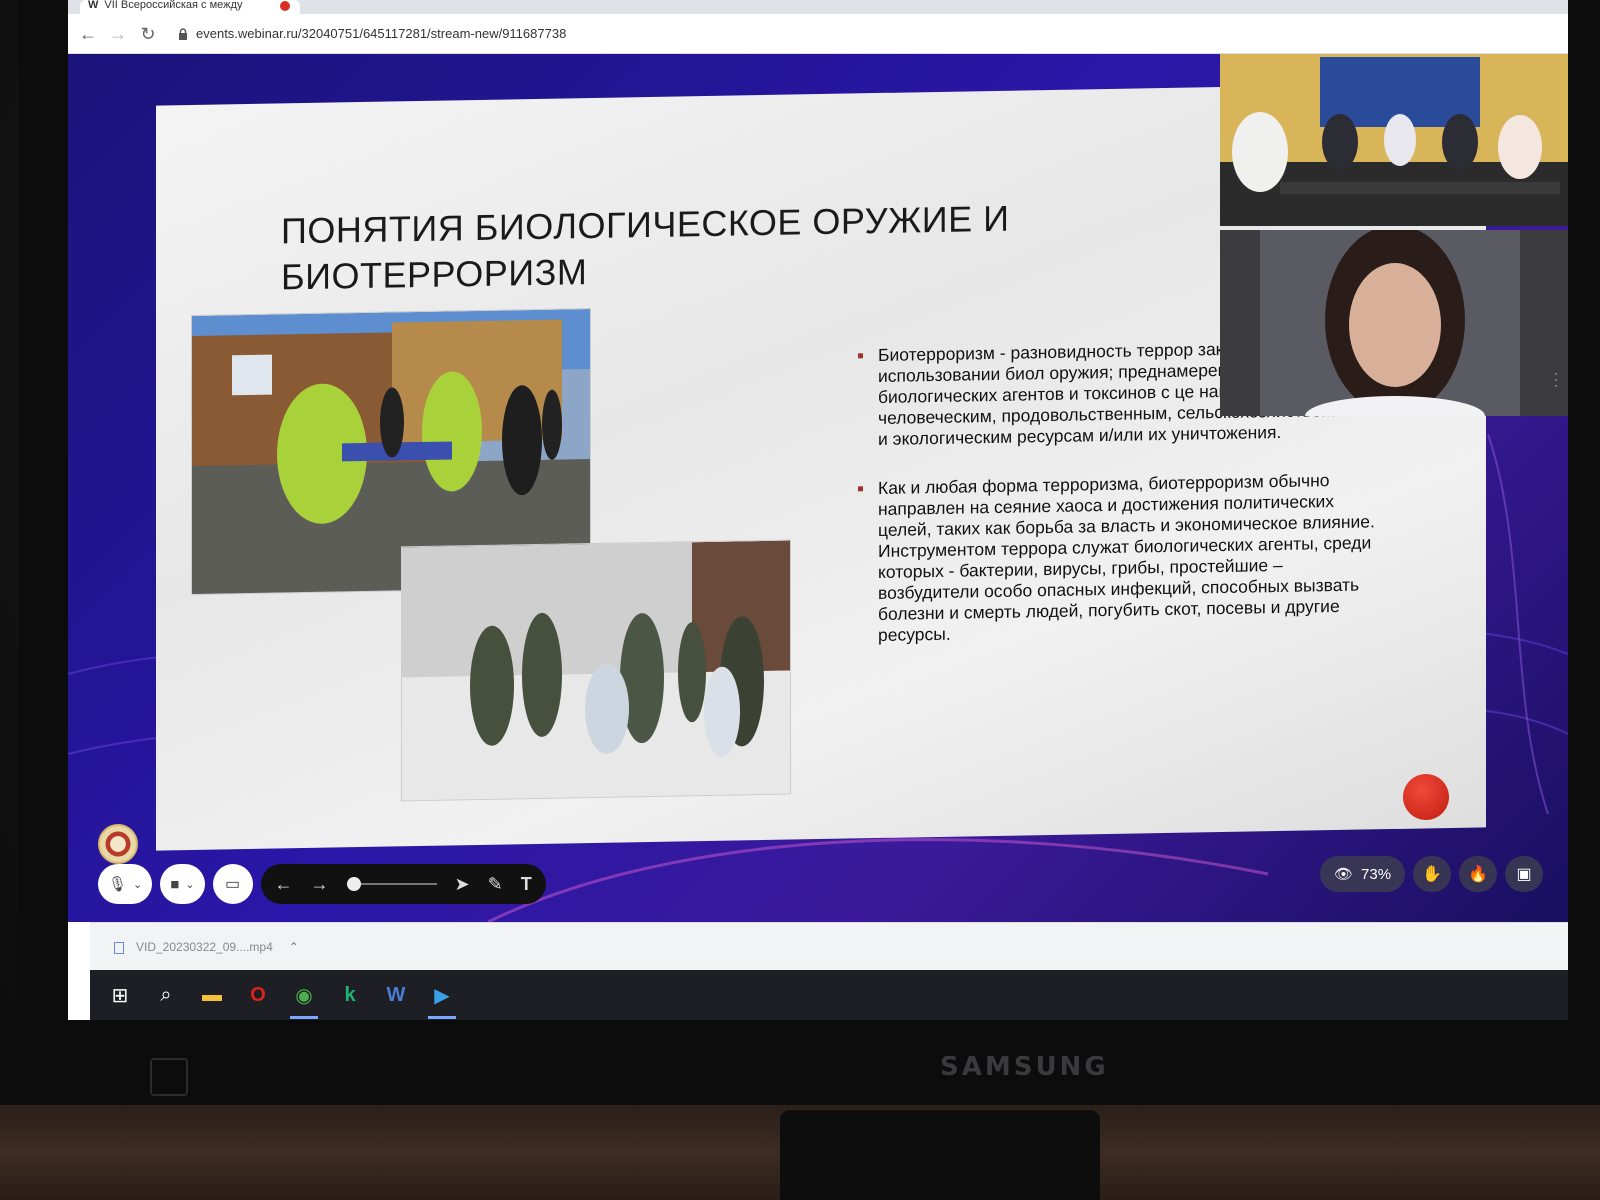  What do you see at coordinates (1394, 323) in the screenshot?
I see `video-speaker: · · ·` at bounding box center [1394, 323].